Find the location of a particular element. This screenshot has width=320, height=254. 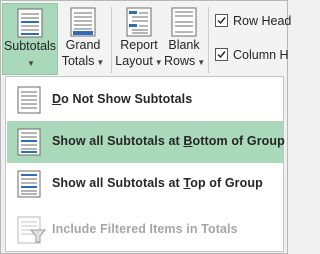

row-headers-checkbox is located at coordinates (221, 20).